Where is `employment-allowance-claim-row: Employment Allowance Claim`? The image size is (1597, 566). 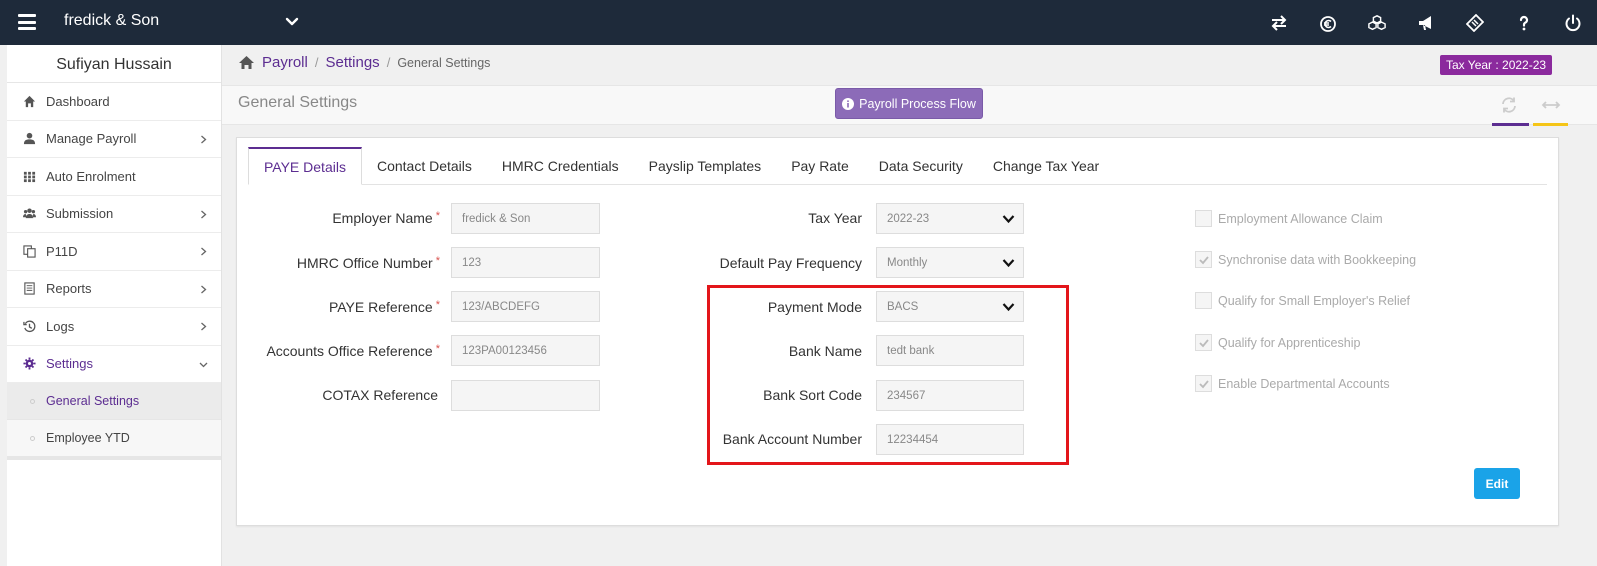
employment-allowance-claim-row: Employment Allowance Claim is located at coordinates (1289, 218).